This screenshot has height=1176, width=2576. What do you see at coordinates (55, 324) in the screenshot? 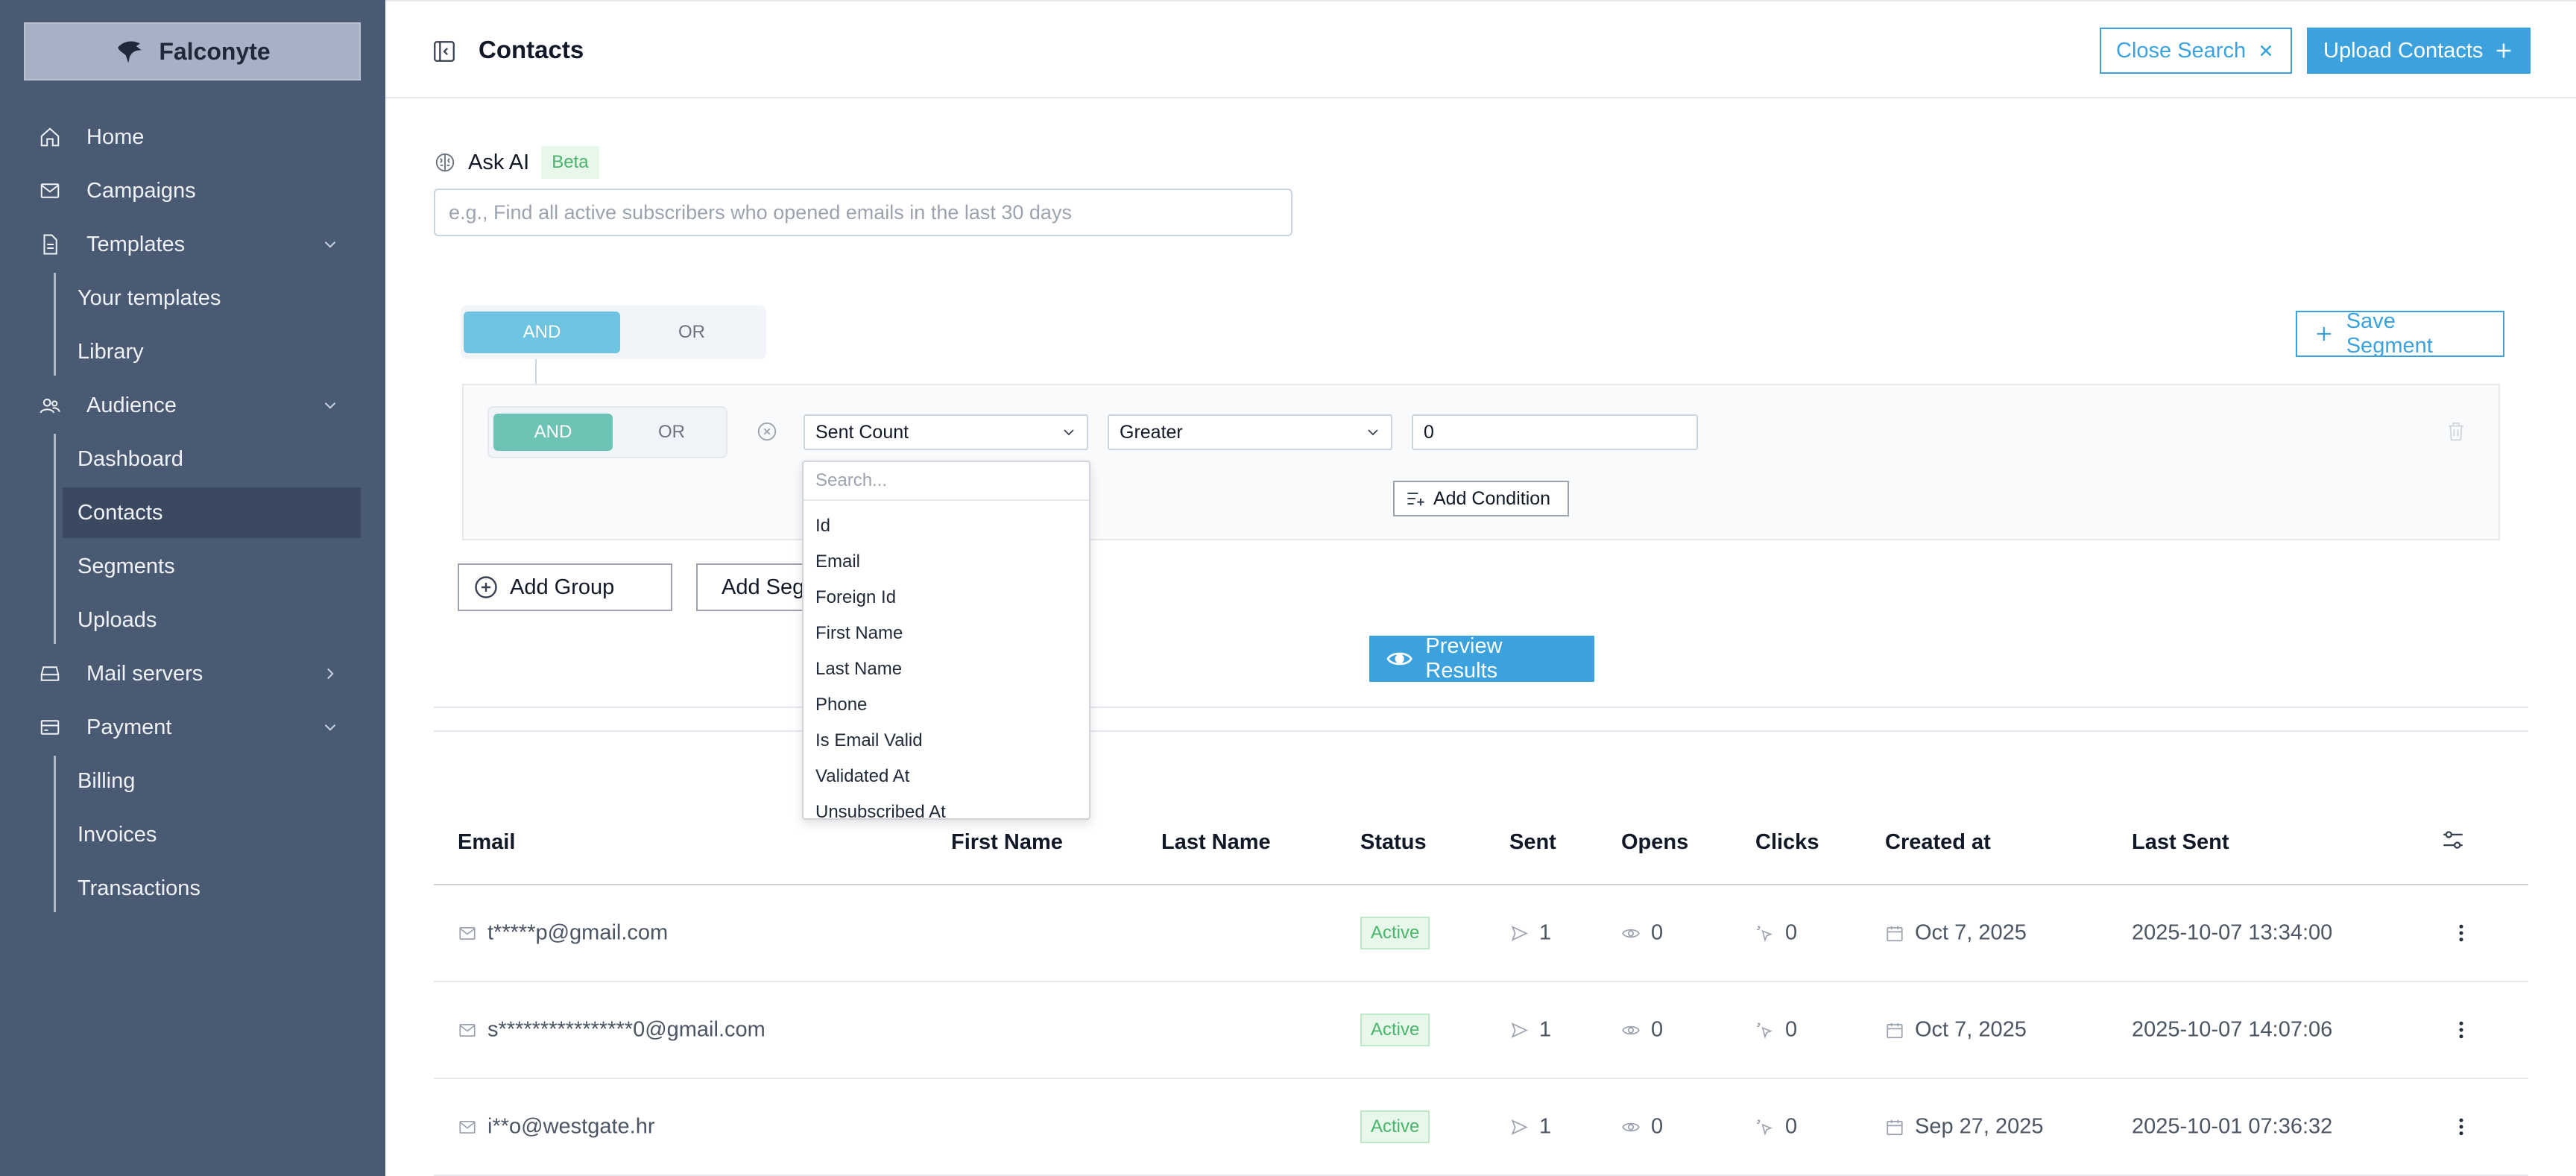
I see `submenu-line` at bounding box center [55, 324].